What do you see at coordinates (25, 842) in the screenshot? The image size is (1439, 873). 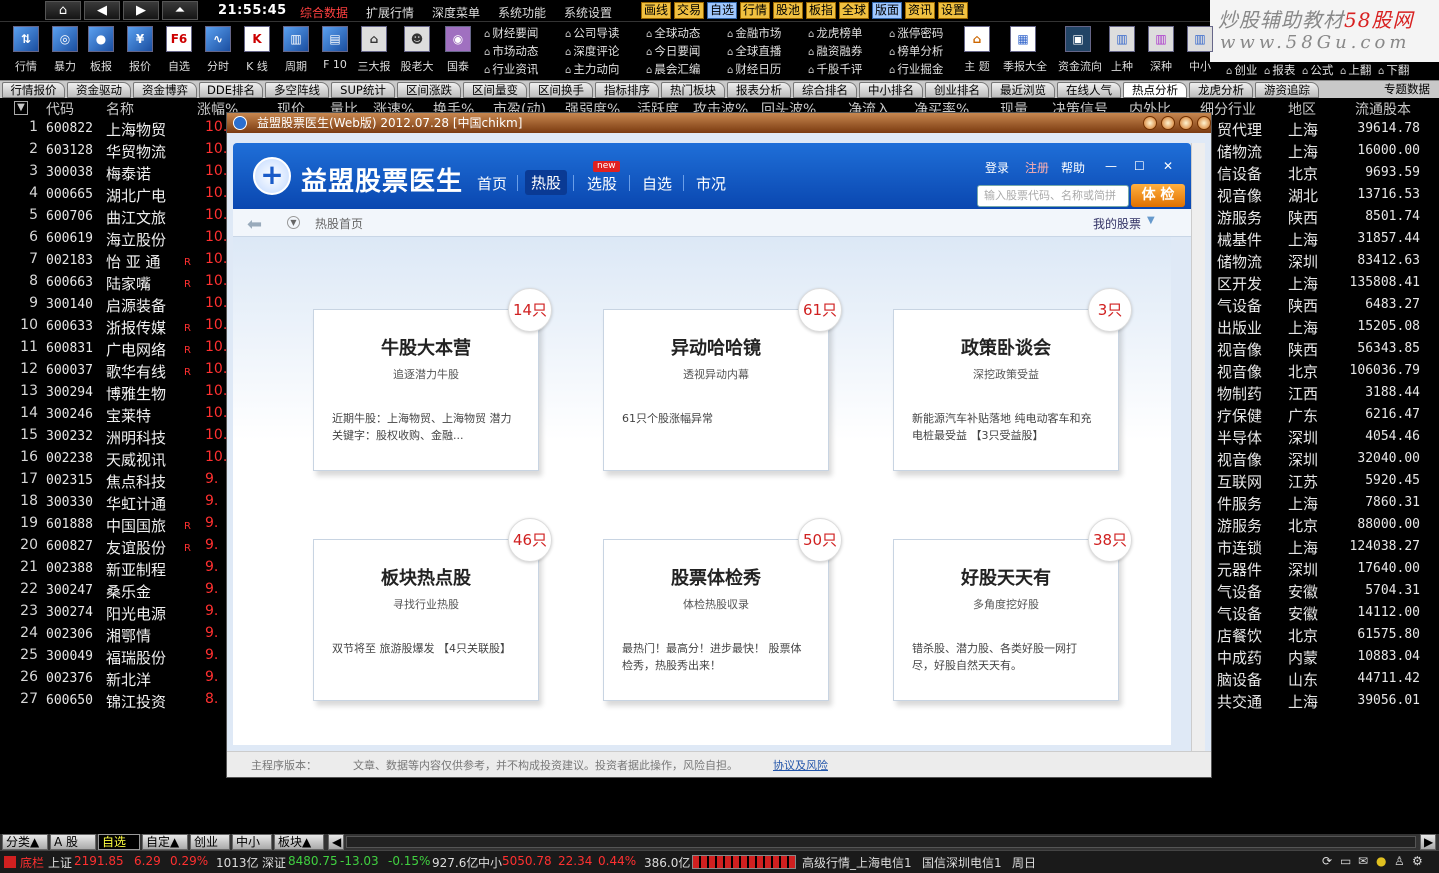 I see `btab-category: 分类▲` at bounding box center [25, 842].